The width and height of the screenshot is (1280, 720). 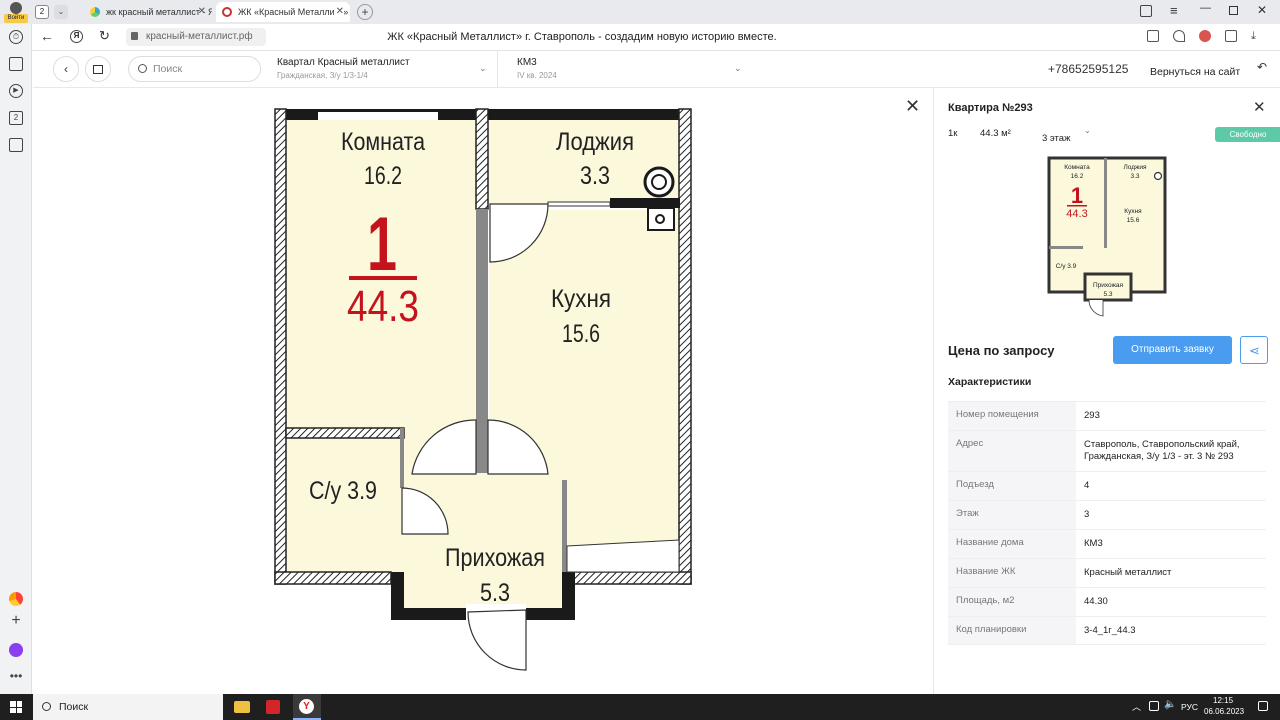 I want to click on table-row: Подъезд 4, so click(x=1107, y=485).